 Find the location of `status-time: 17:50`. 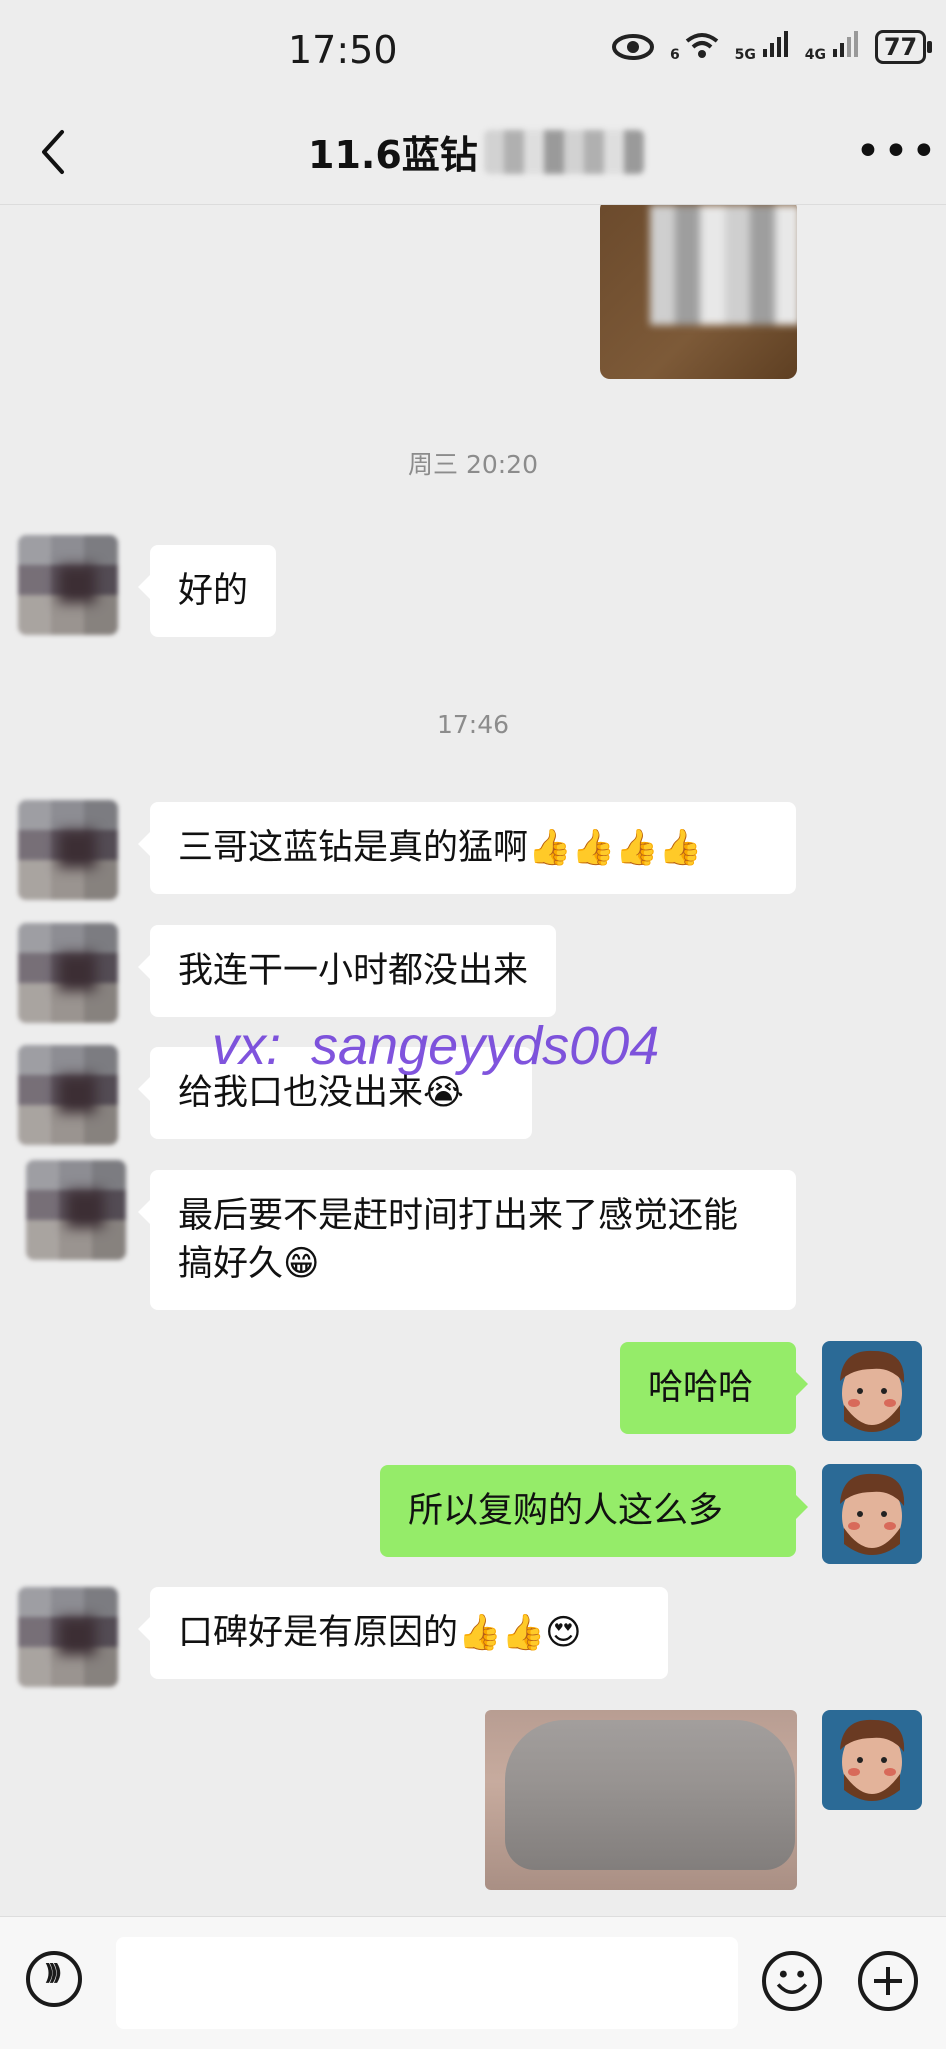

status-time: 17:50 is located at coordinates (343, 50).